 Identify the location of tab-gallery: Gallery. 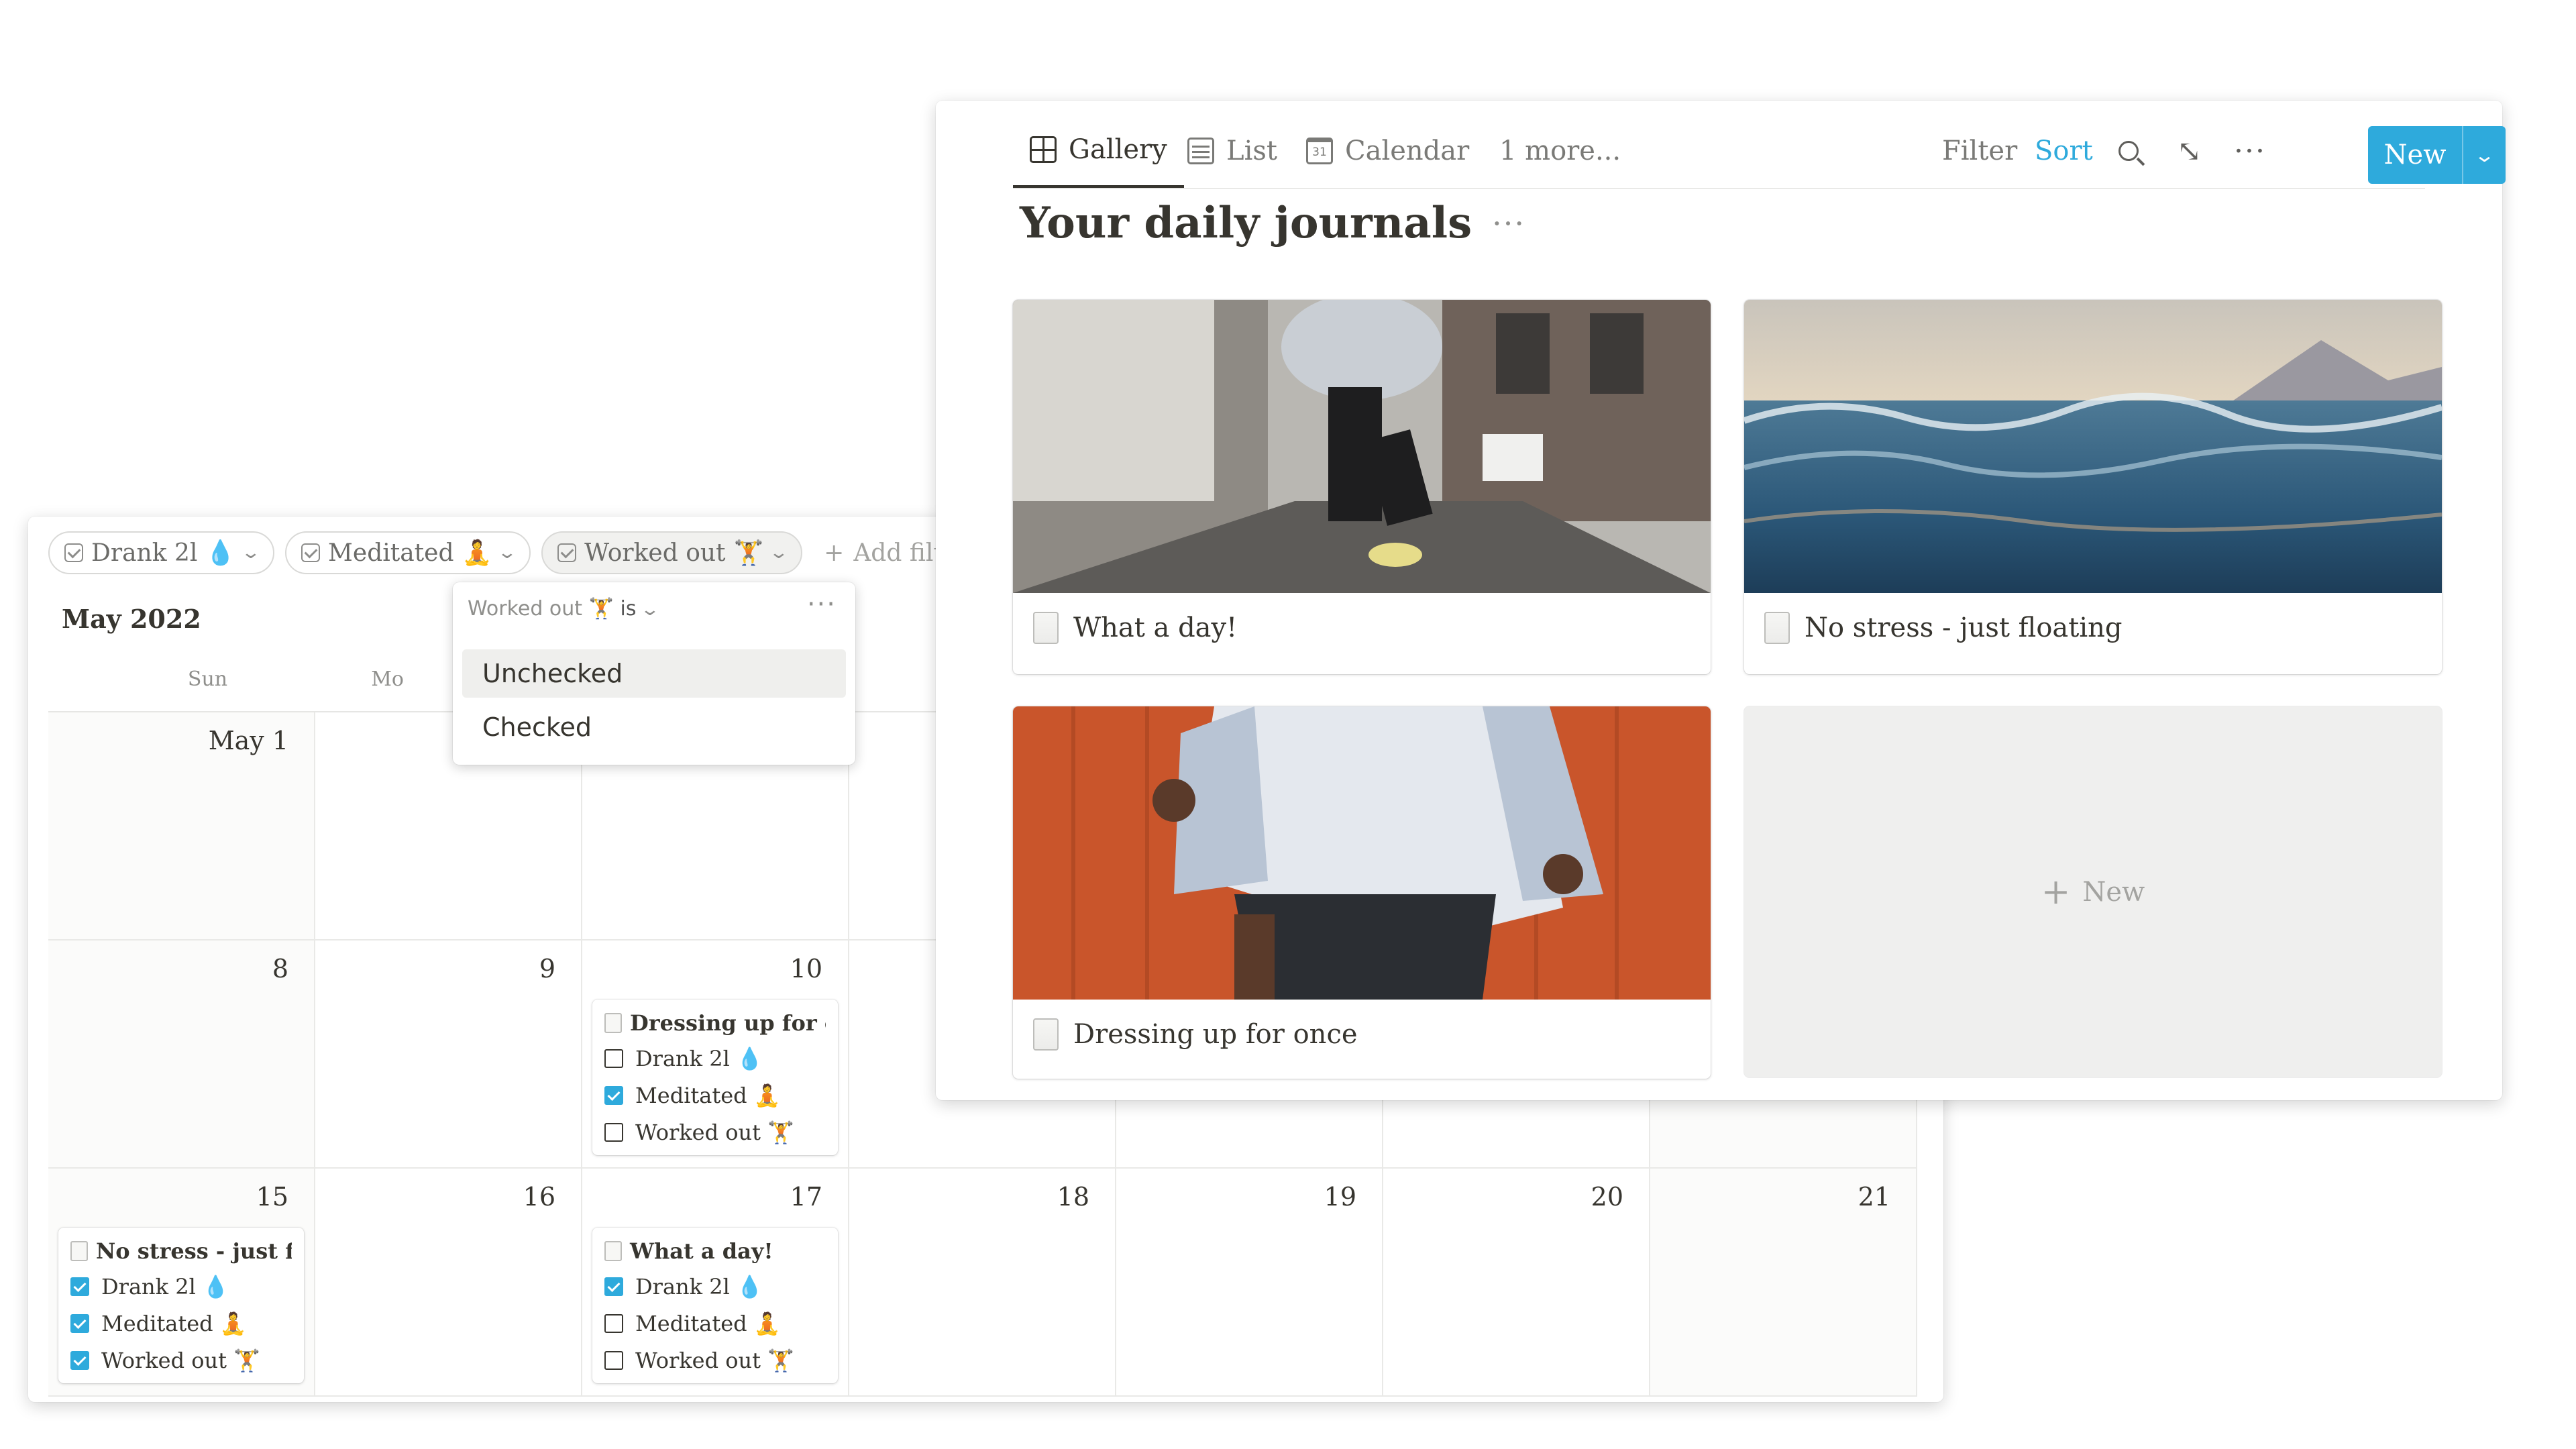
(1098, 151).